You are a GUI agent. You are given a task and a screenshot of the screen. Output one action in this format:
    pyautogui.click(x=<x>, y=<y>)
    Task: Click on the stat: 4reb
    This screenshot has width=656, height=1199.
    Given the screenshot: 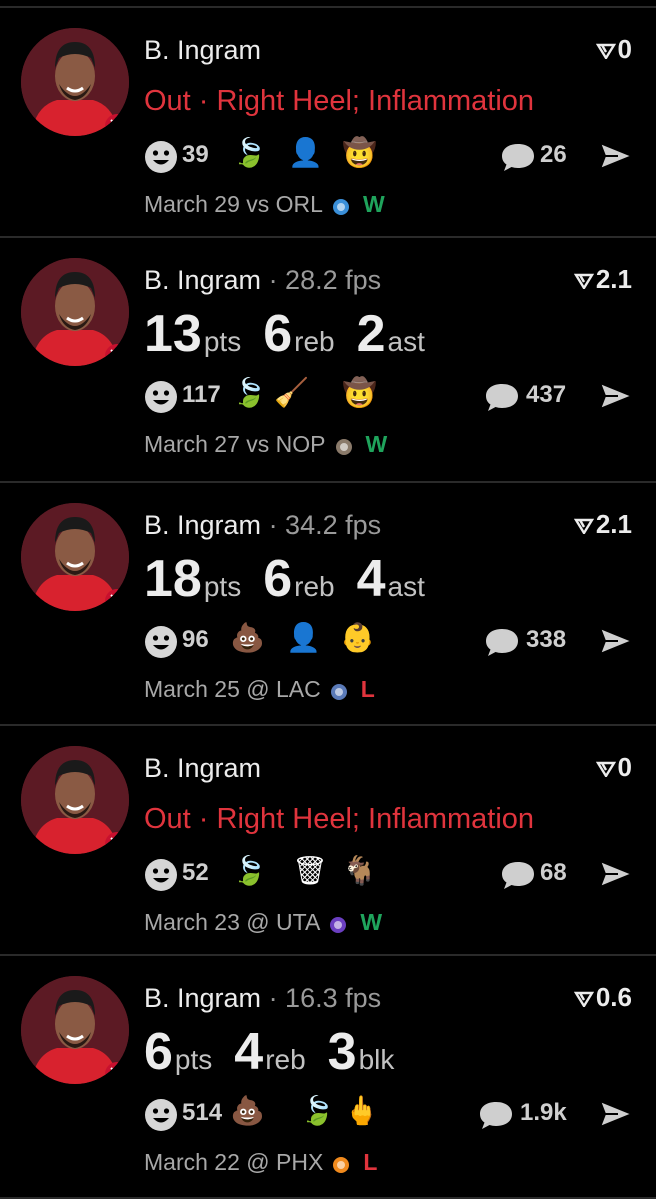 What is the action you would take?
    pyautogui.click(x=269, y=1052)
    